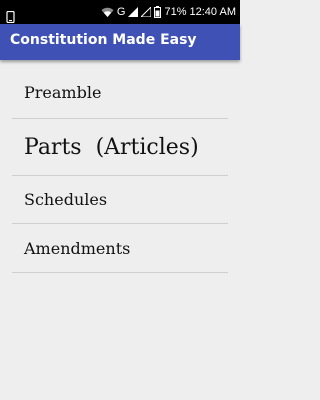 The height and width of the screenshot is (400, 320). What do you see at coordinates (66, 199) in the screenshot?
I see `menu-item-label: Schedules` at bounding box center [66, 199].